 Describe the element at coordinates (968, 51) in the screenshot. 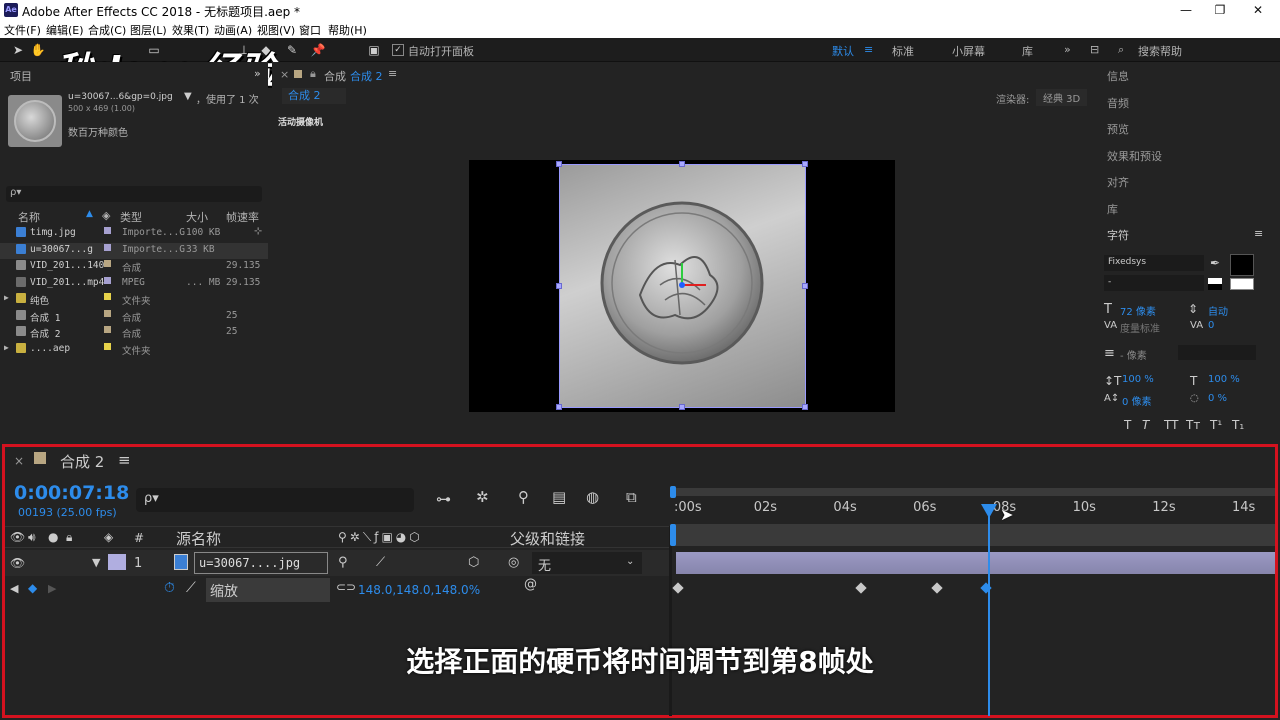

I see `workspace-small-screen: 小屏幕` at that location.